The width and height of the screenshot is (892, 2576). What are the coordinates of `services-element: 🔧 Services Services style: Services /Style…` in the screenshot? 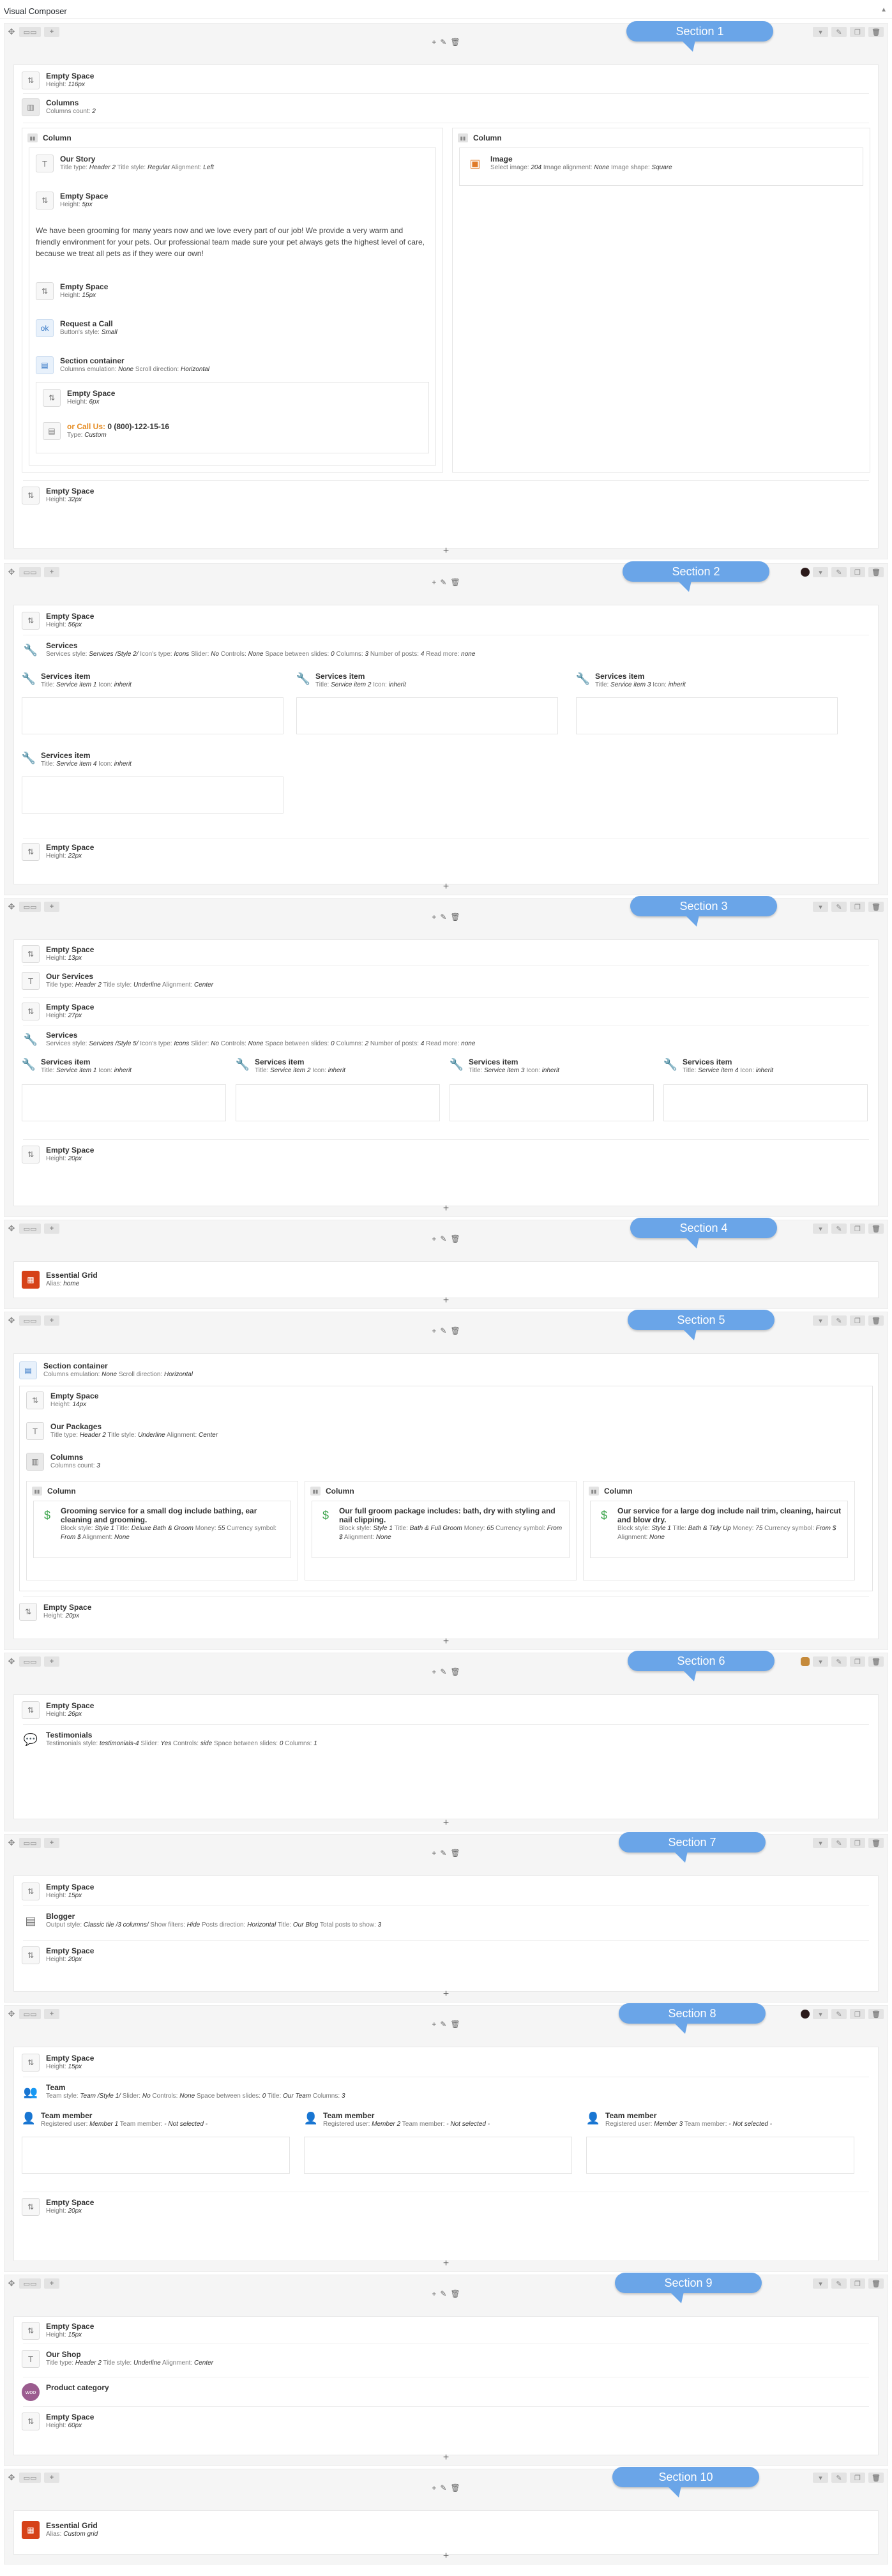 It's located at (447, 1040).